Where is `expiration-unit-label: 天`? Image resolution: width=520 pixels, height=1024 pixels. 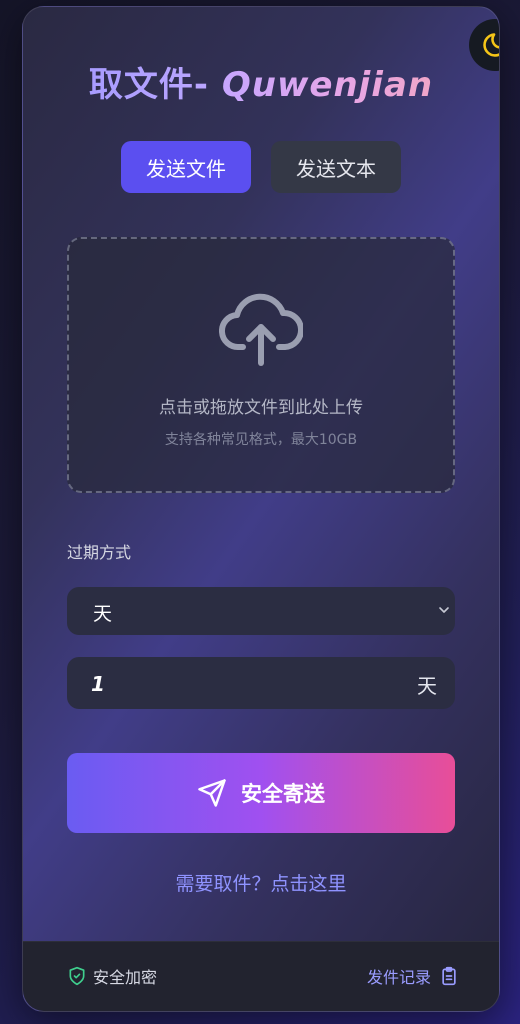 expiration-unit-label: 天 is located at coordinates (427, 686).